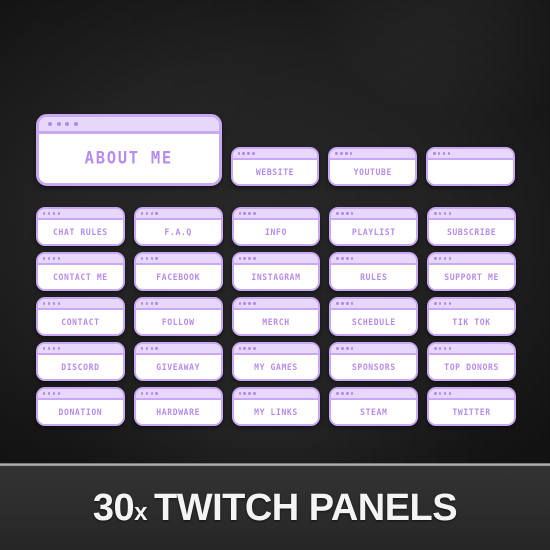 This screenshot has height=550, width=550. I want to click on panel-body: ABOUT ME, so click(129, 158).